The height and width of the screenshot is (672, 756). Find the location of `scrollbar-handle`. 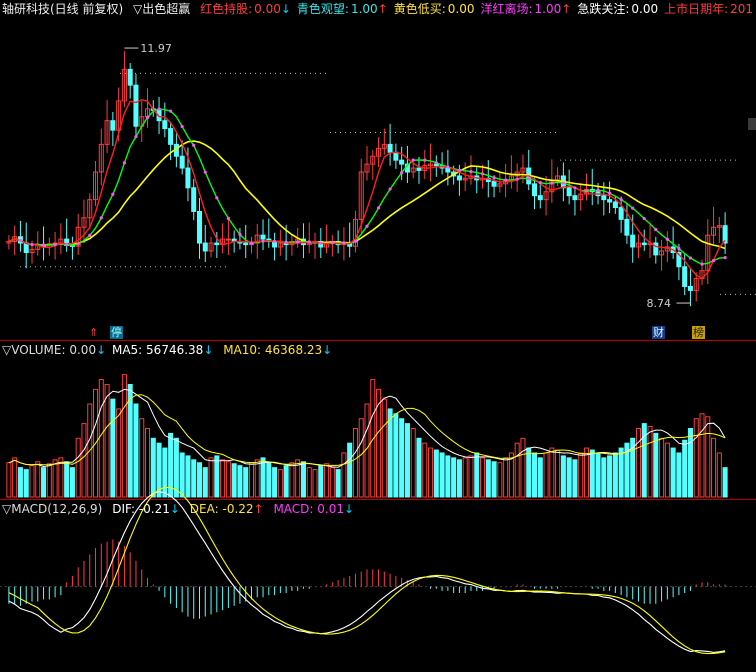

scrollbar-handle is located at coordinates (752, 124).